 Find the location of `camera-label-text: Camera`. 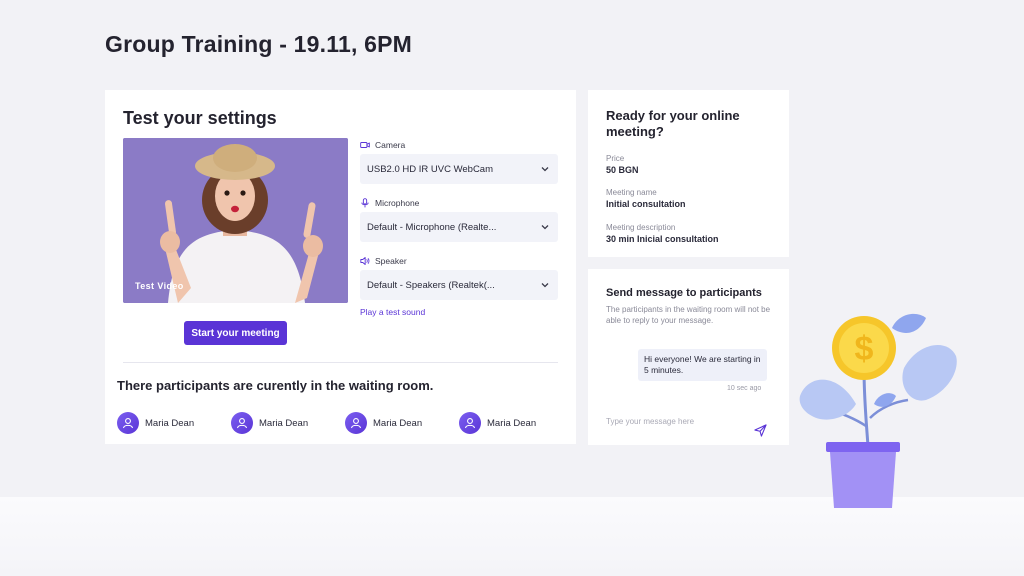

camera-label-text: Camera is located at coordinates (390, 145).